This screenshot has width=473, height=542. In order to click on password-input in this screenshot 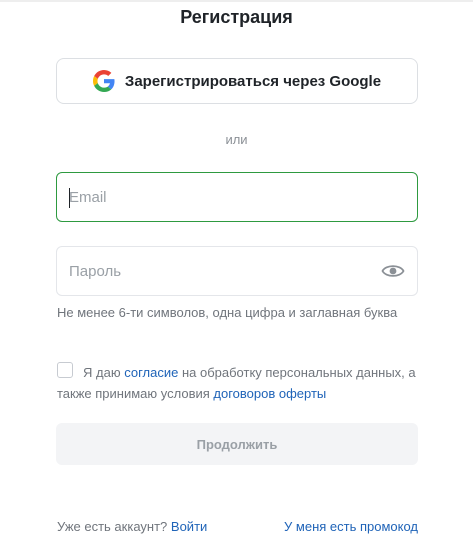, I will do `click(219, 271)`.